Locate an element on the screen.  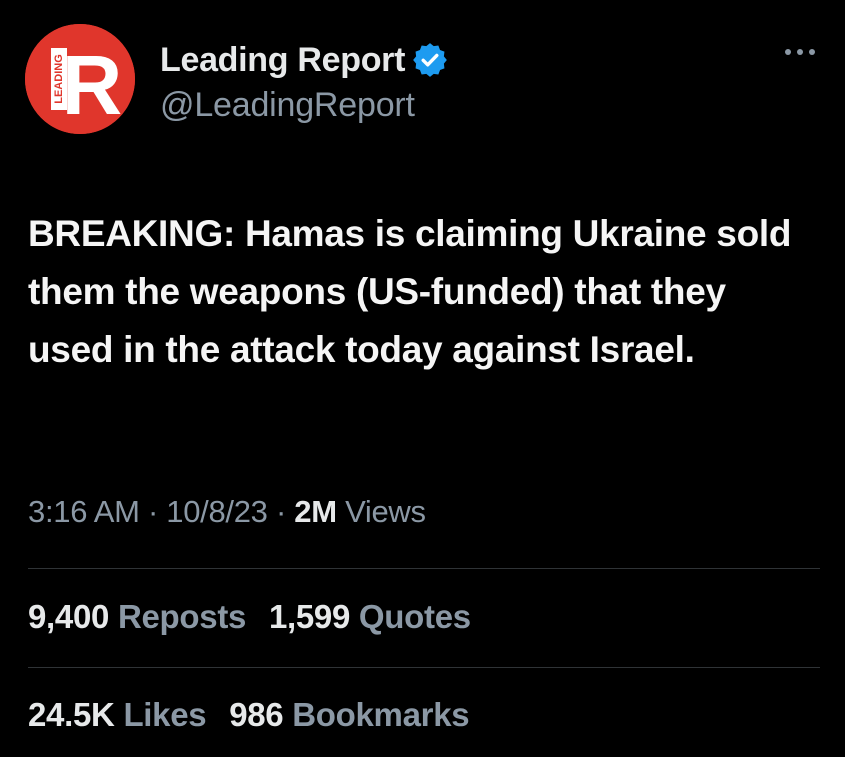
bookmarks-stat: 986 Bookmarks is located at coordinates (349, 714).